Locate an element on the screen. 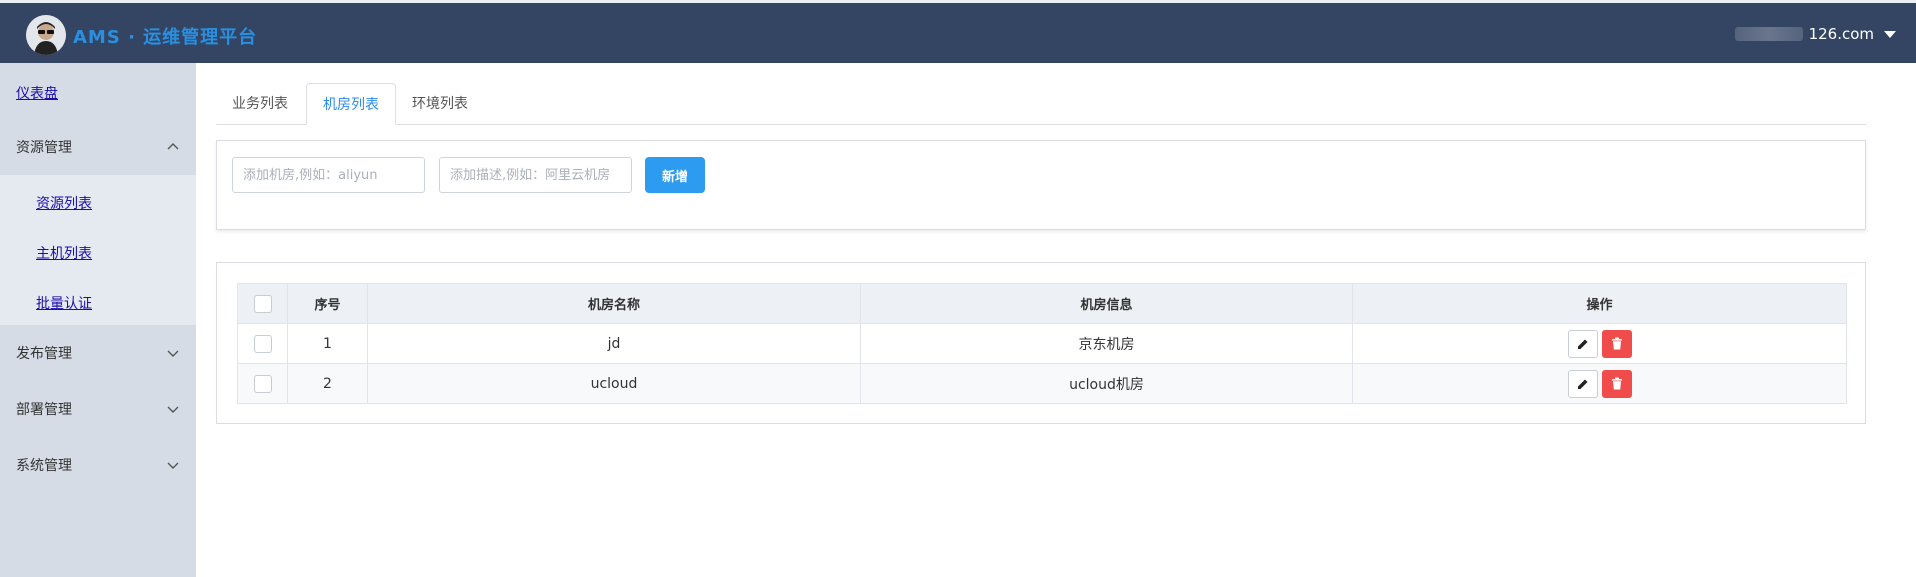  column-header-index: 序号 is located at coordinates (327, 303).